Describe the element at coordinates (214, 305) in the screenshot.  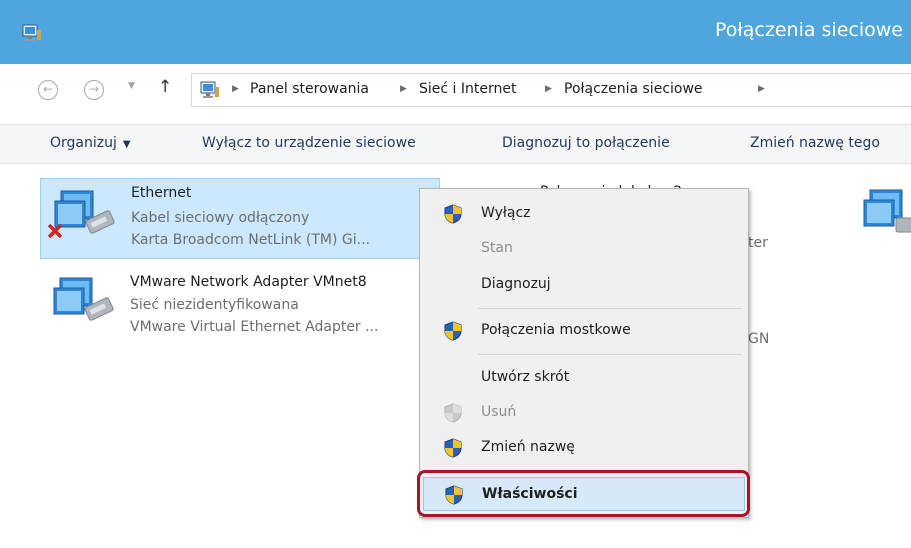
I see `connection-status: Sieć niezidentyfikowana` at that location.